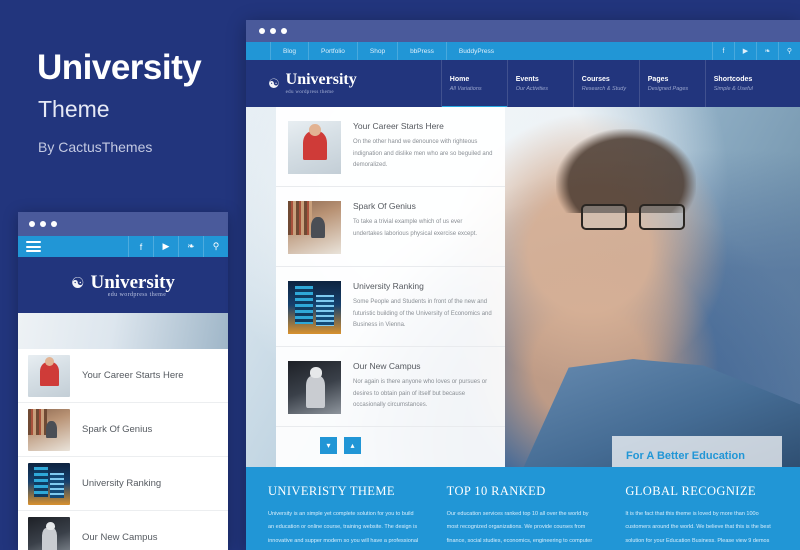 The height and width of the screenshot is (550, 800). Describe the element at coordinates (332, 51) in the screenshot. I see `topbar-link-portfolio: Portfolio` at that location.